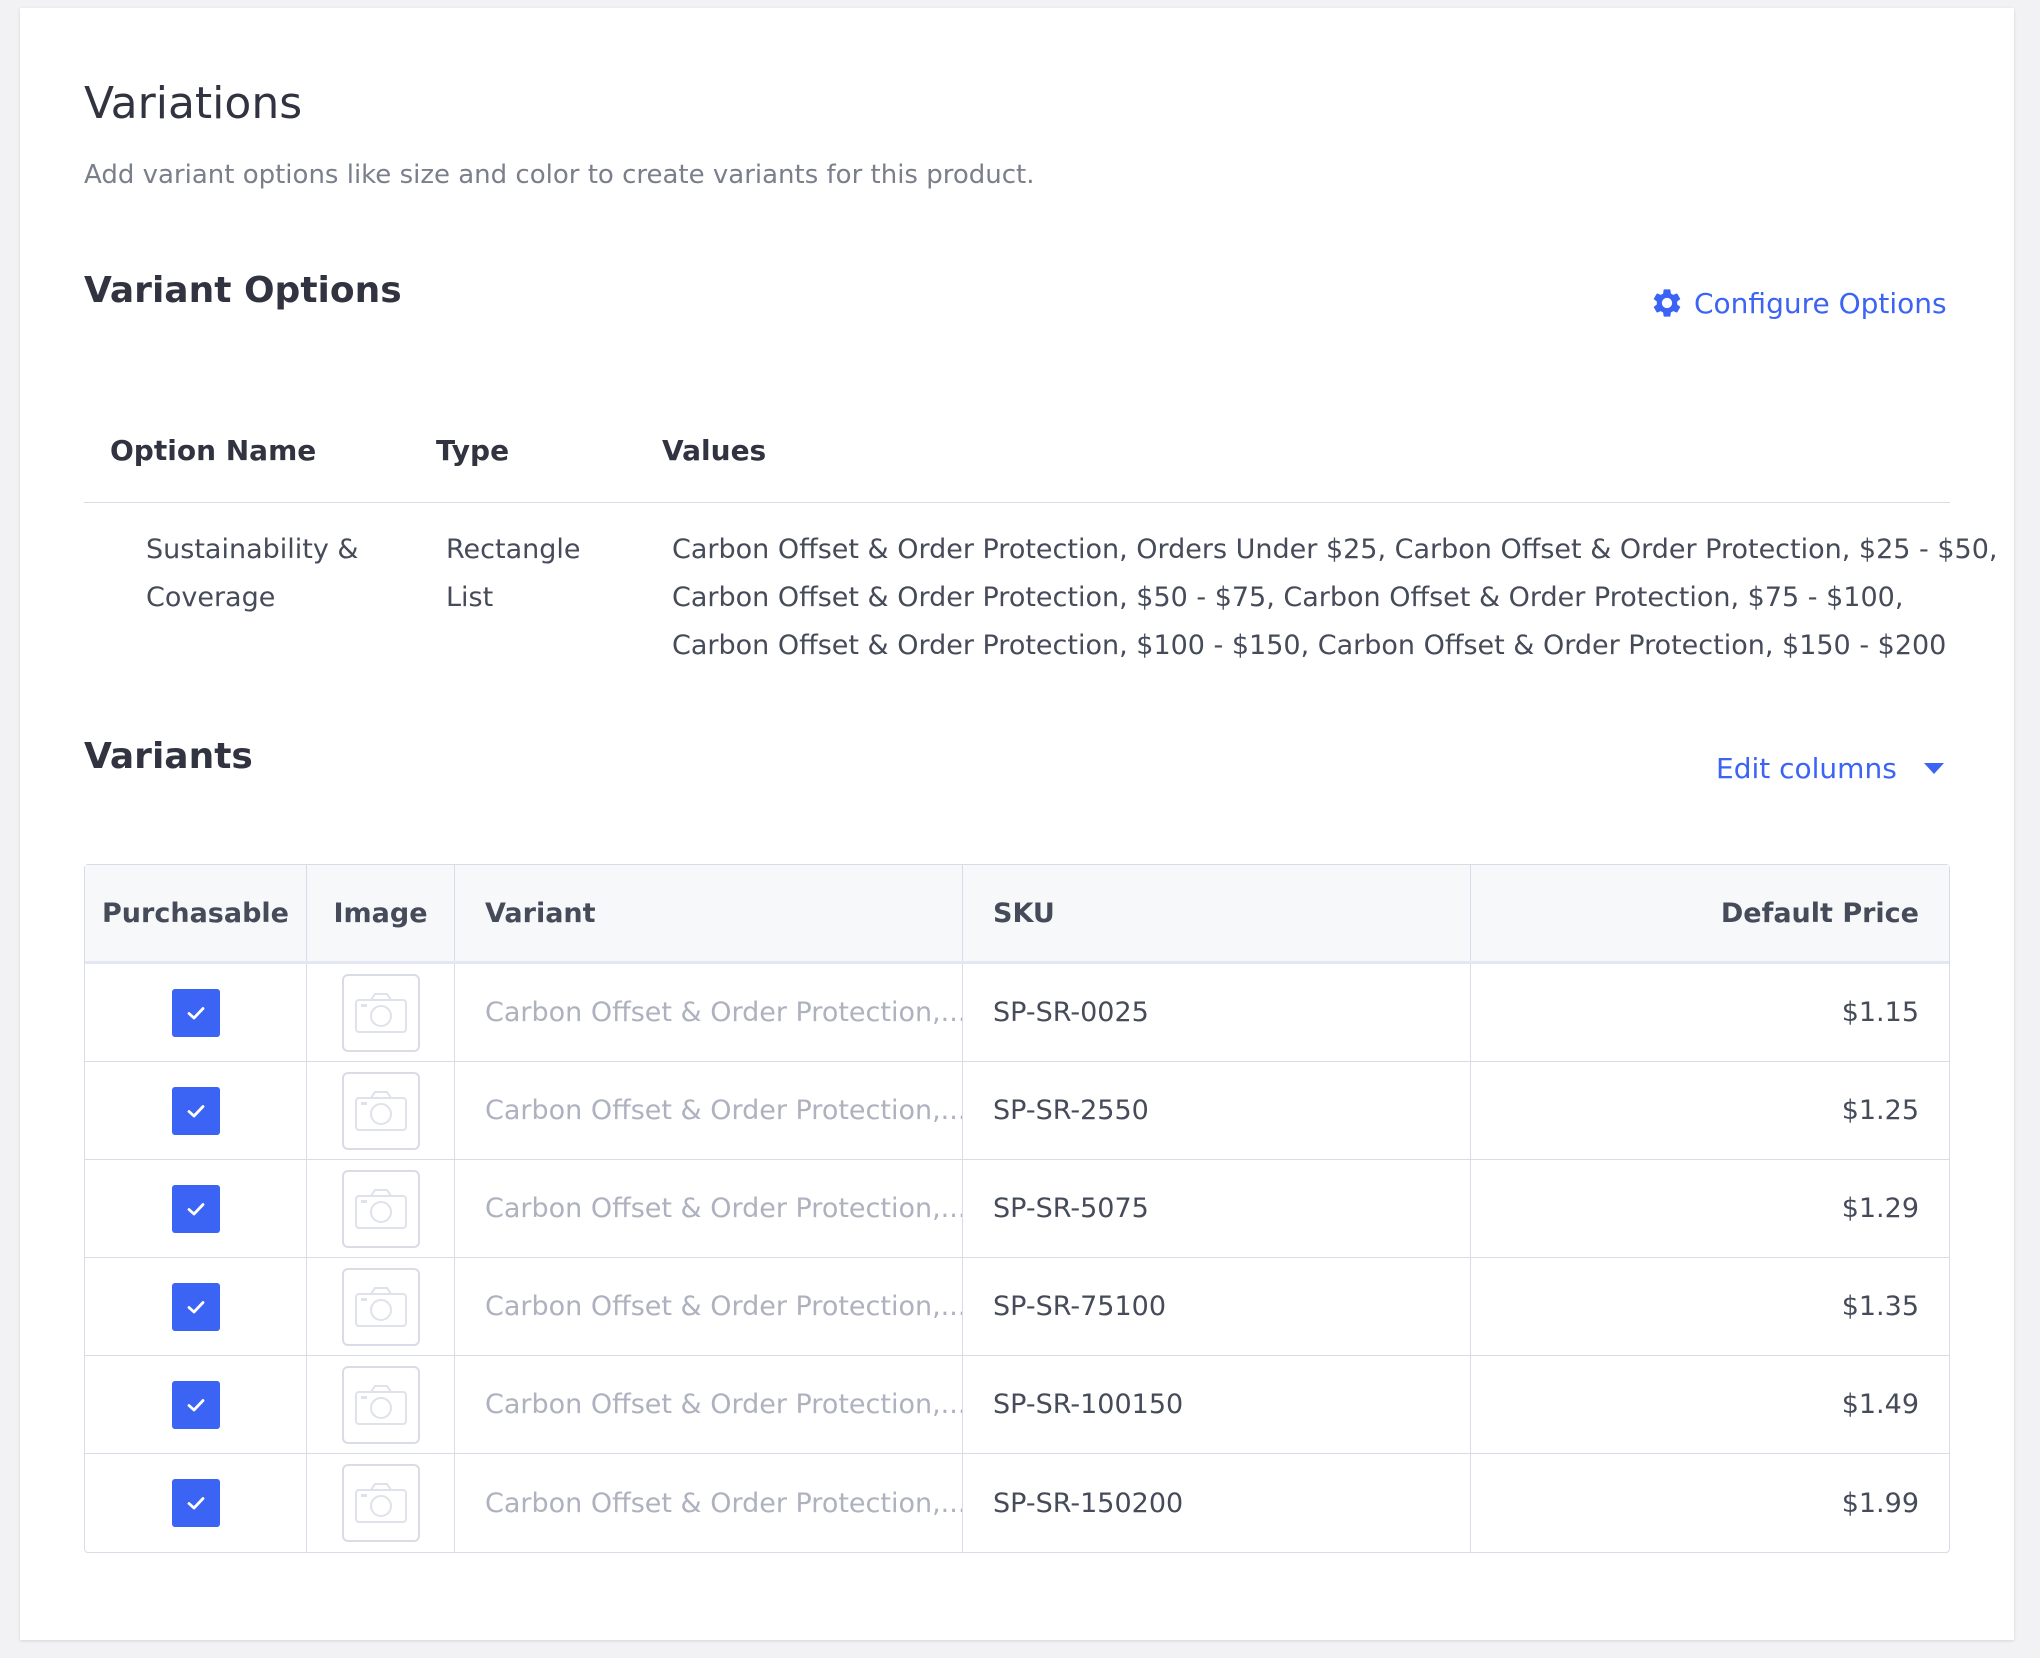 This screenshot has height=1658, width=2040. What do you see at coordinates (213, 450) in the screenshot?
I see `column-option-name: Option Name` at bounding box center [213, 450].